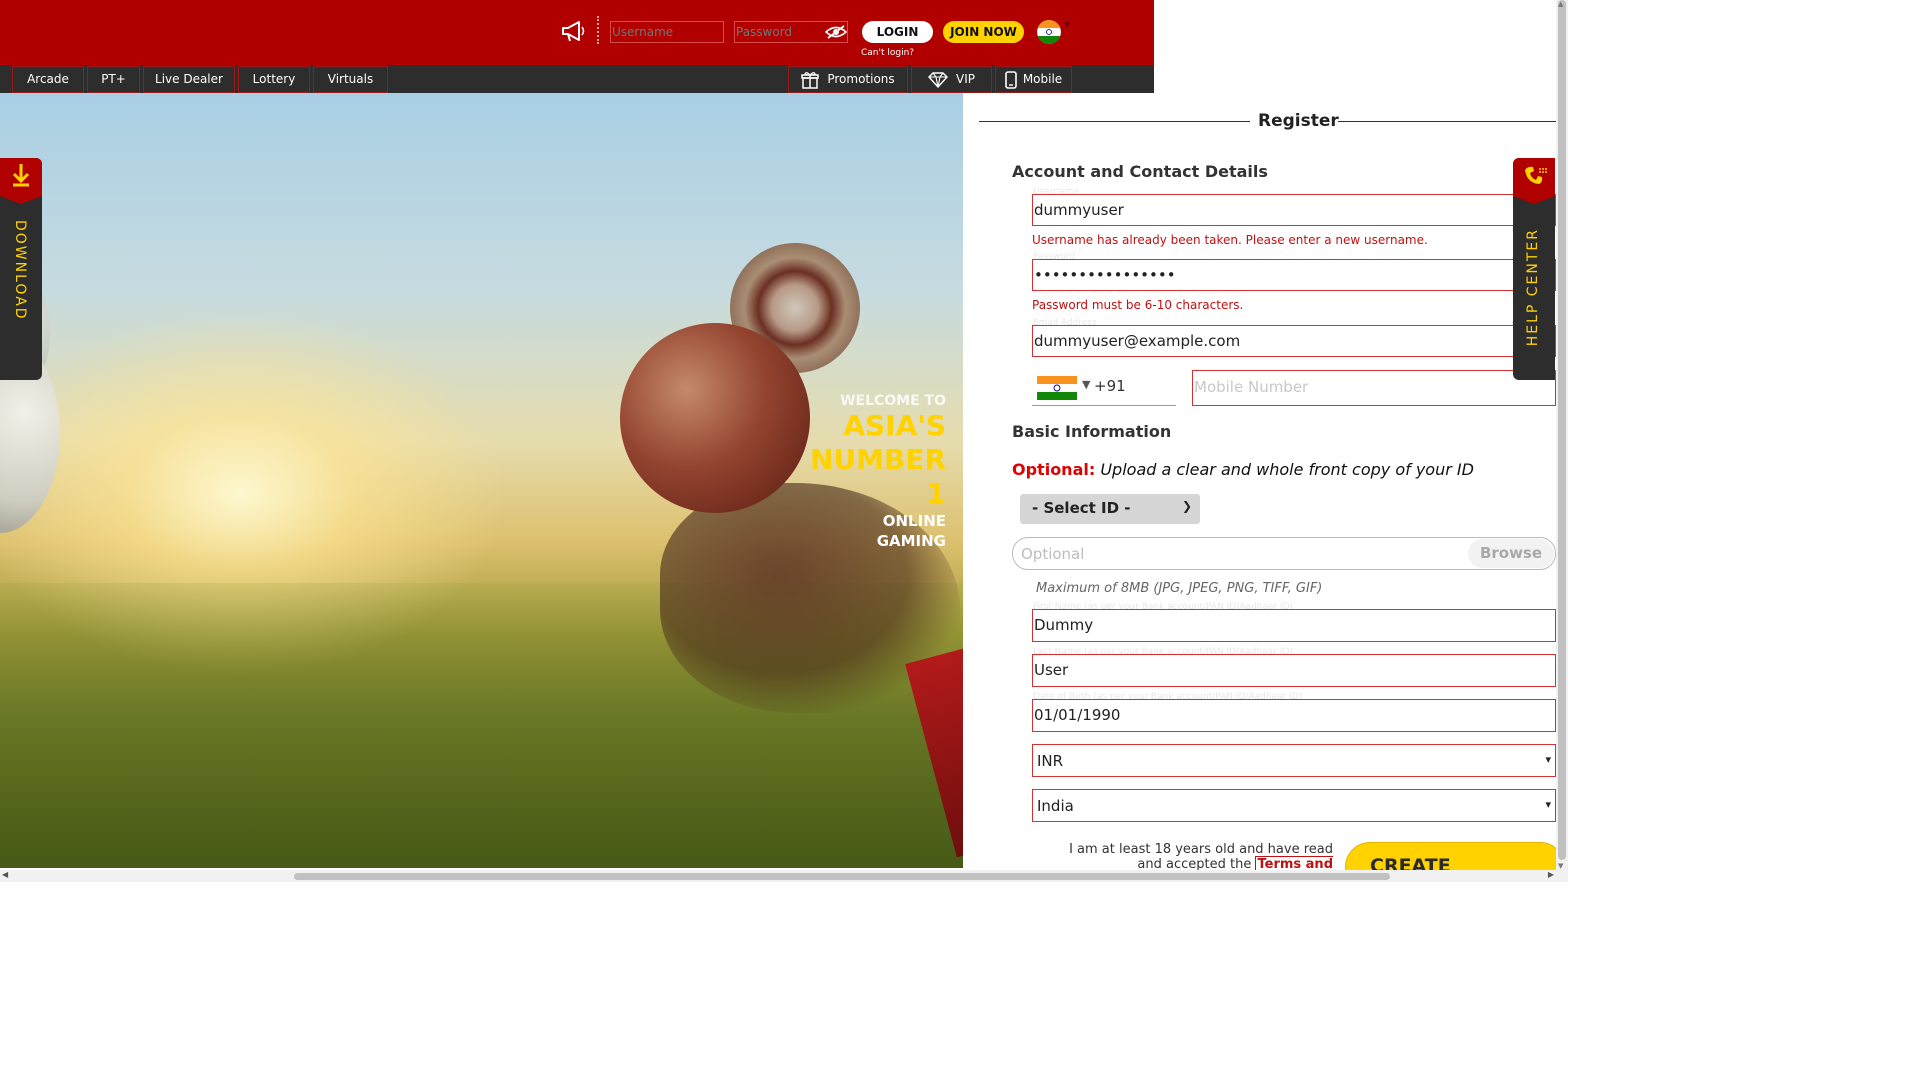 This screenshot has width=1920, height=1080. I want to click on section-basic-heading: Basic Information, so click(1092, 431).